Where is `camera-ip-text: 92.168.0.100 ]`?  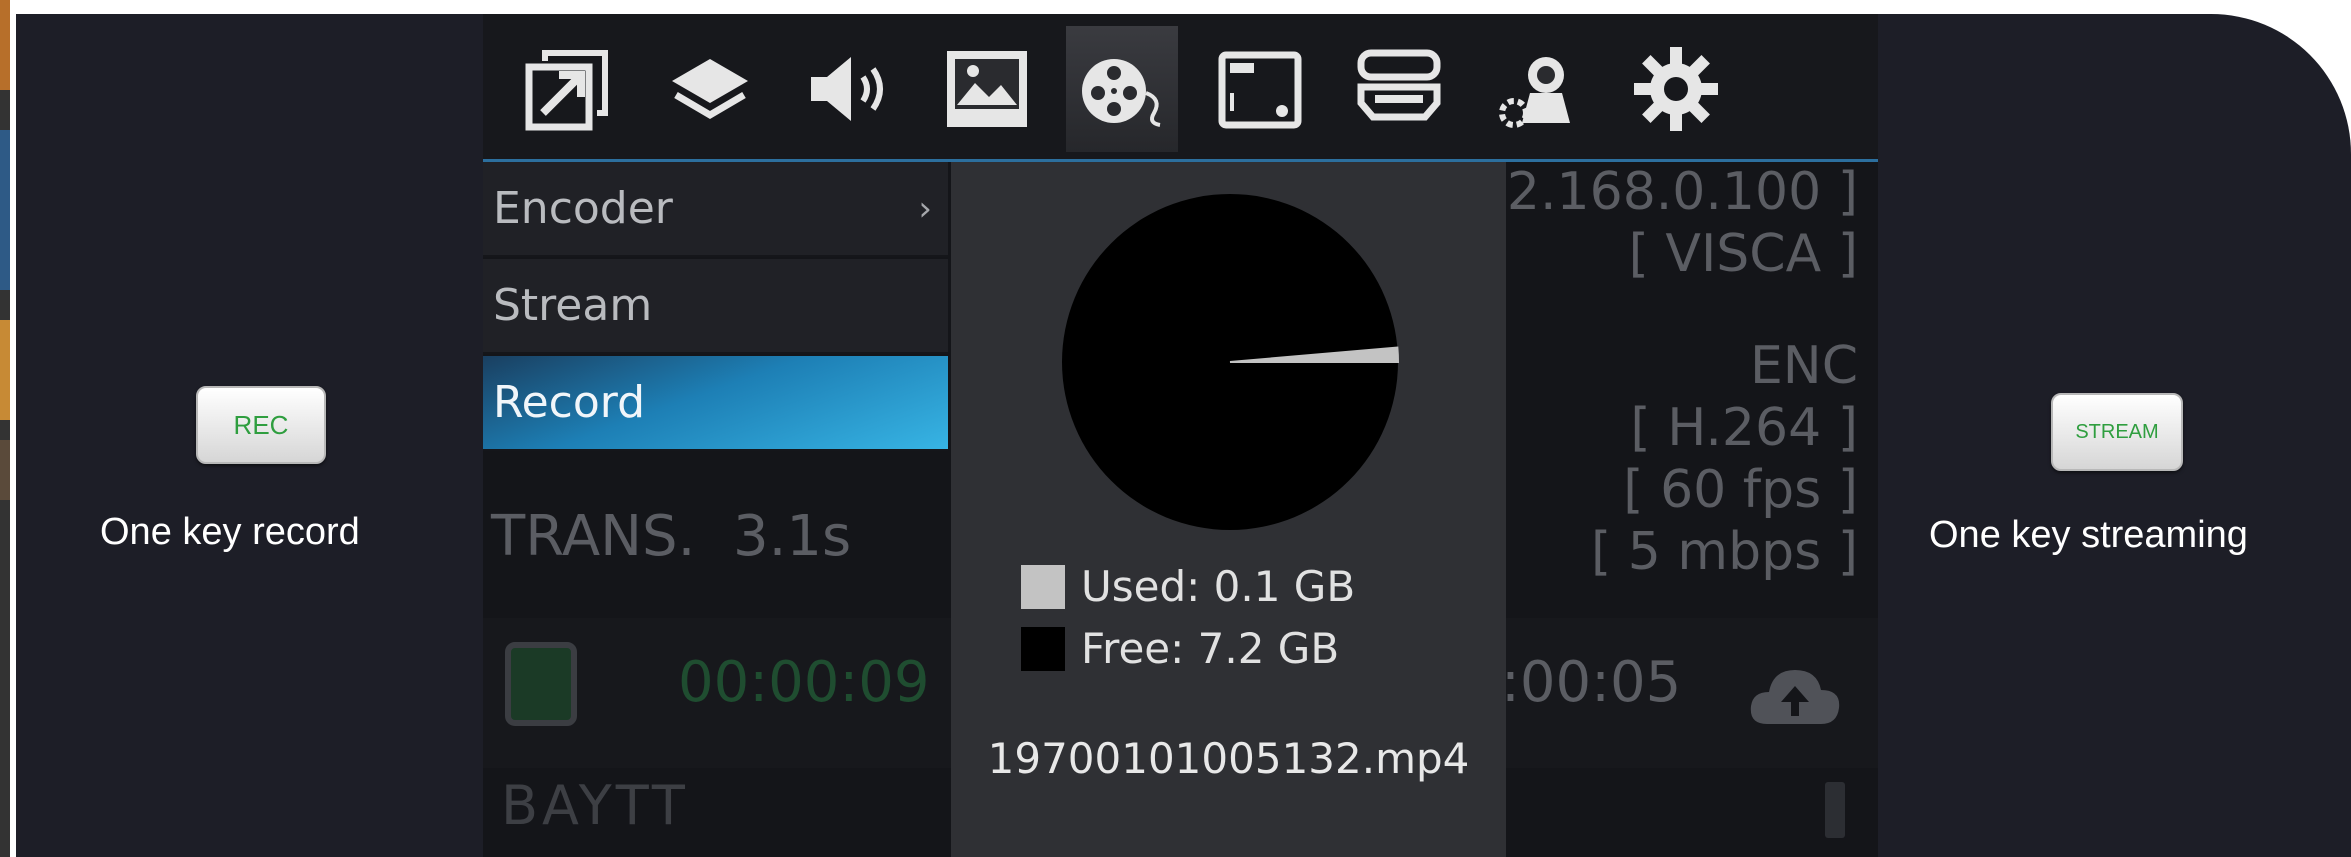
camera-ip-text: 92.168.0.100 ] is located at coordinates (1665, 192).